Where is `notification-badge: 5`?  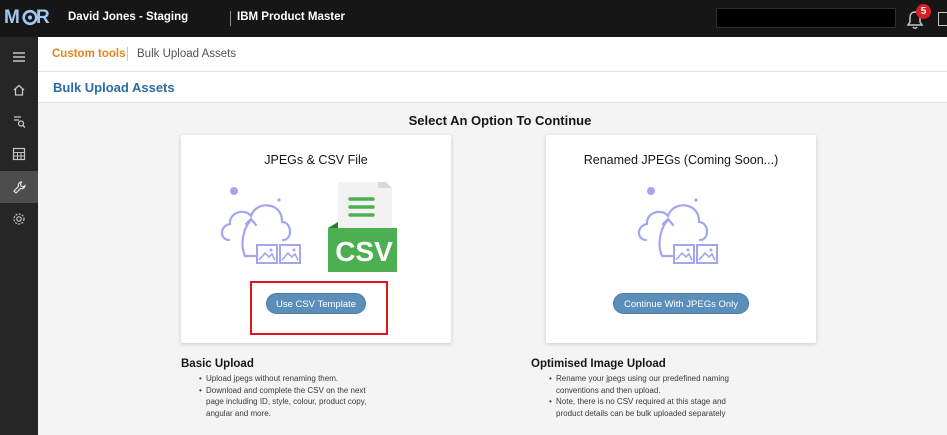
notification-badge: 5 is located at coordinates (923, 11).